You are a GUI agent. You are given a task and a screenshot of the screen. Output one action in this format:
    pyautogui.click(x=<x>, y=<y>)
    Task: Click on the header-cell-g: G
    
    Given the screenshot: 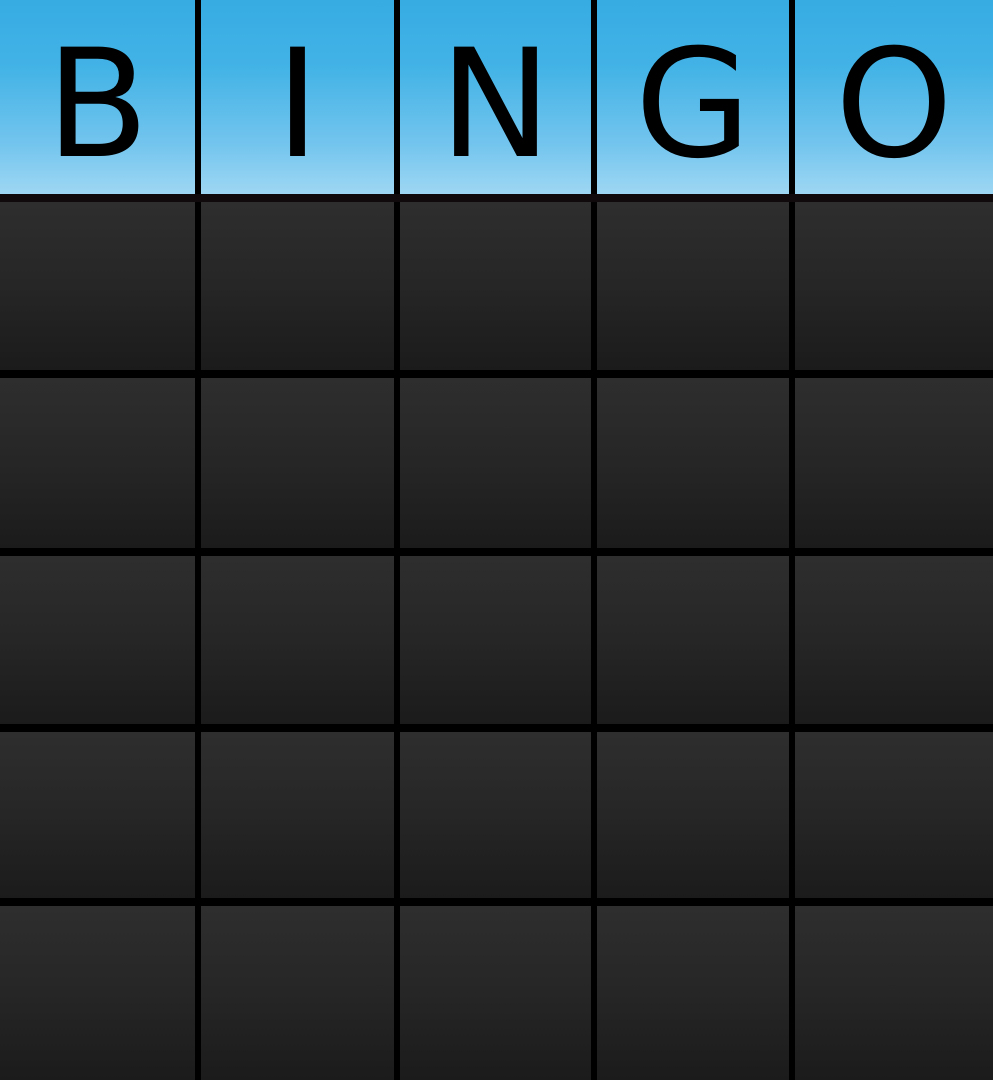 What is the action you would take?
    pyautogui.click(x=693, y=97)
    